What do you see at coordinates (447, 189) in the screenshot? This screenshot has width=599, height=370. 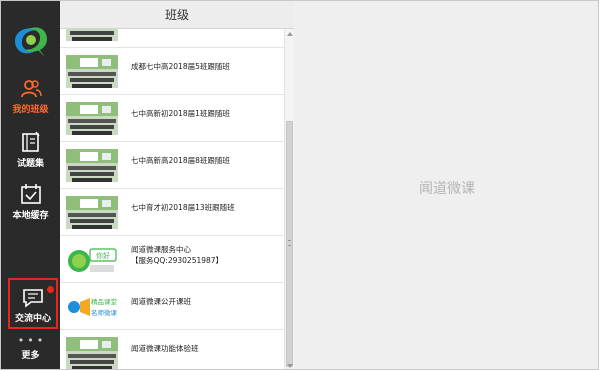 I see `content-placeholder: 闻道微课` at bounding box center [447, 189].